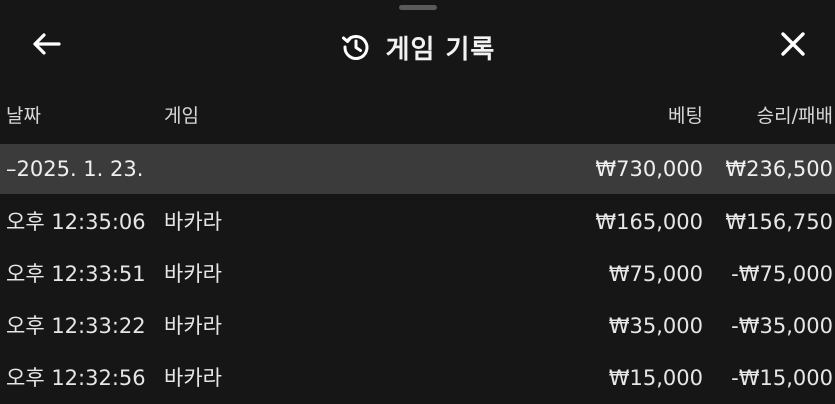  I want to click on row-bet: ₩75,000, so click(655, 274).